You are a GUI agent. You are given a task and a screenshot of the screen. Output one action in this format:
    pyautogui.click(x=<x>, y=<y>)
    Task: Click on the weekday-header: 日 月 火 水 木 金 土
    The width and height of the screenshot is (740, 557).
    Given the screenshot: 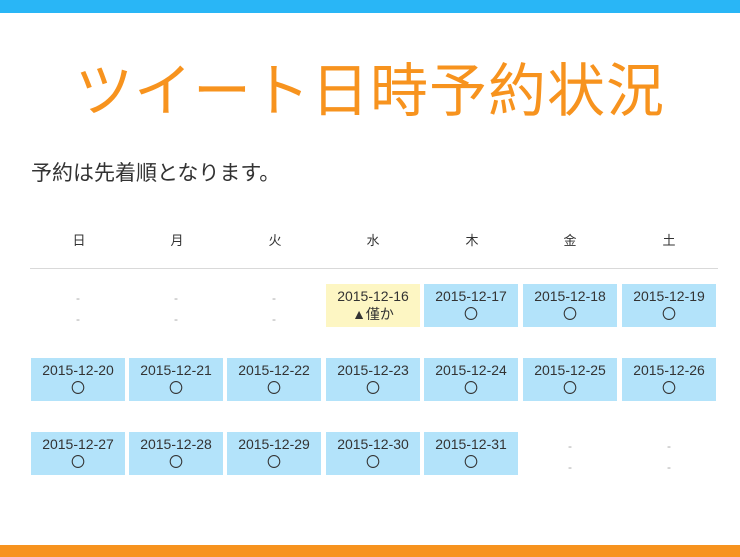 What is the action you would take?
    pyautogui.click(x=374, y=243)
    